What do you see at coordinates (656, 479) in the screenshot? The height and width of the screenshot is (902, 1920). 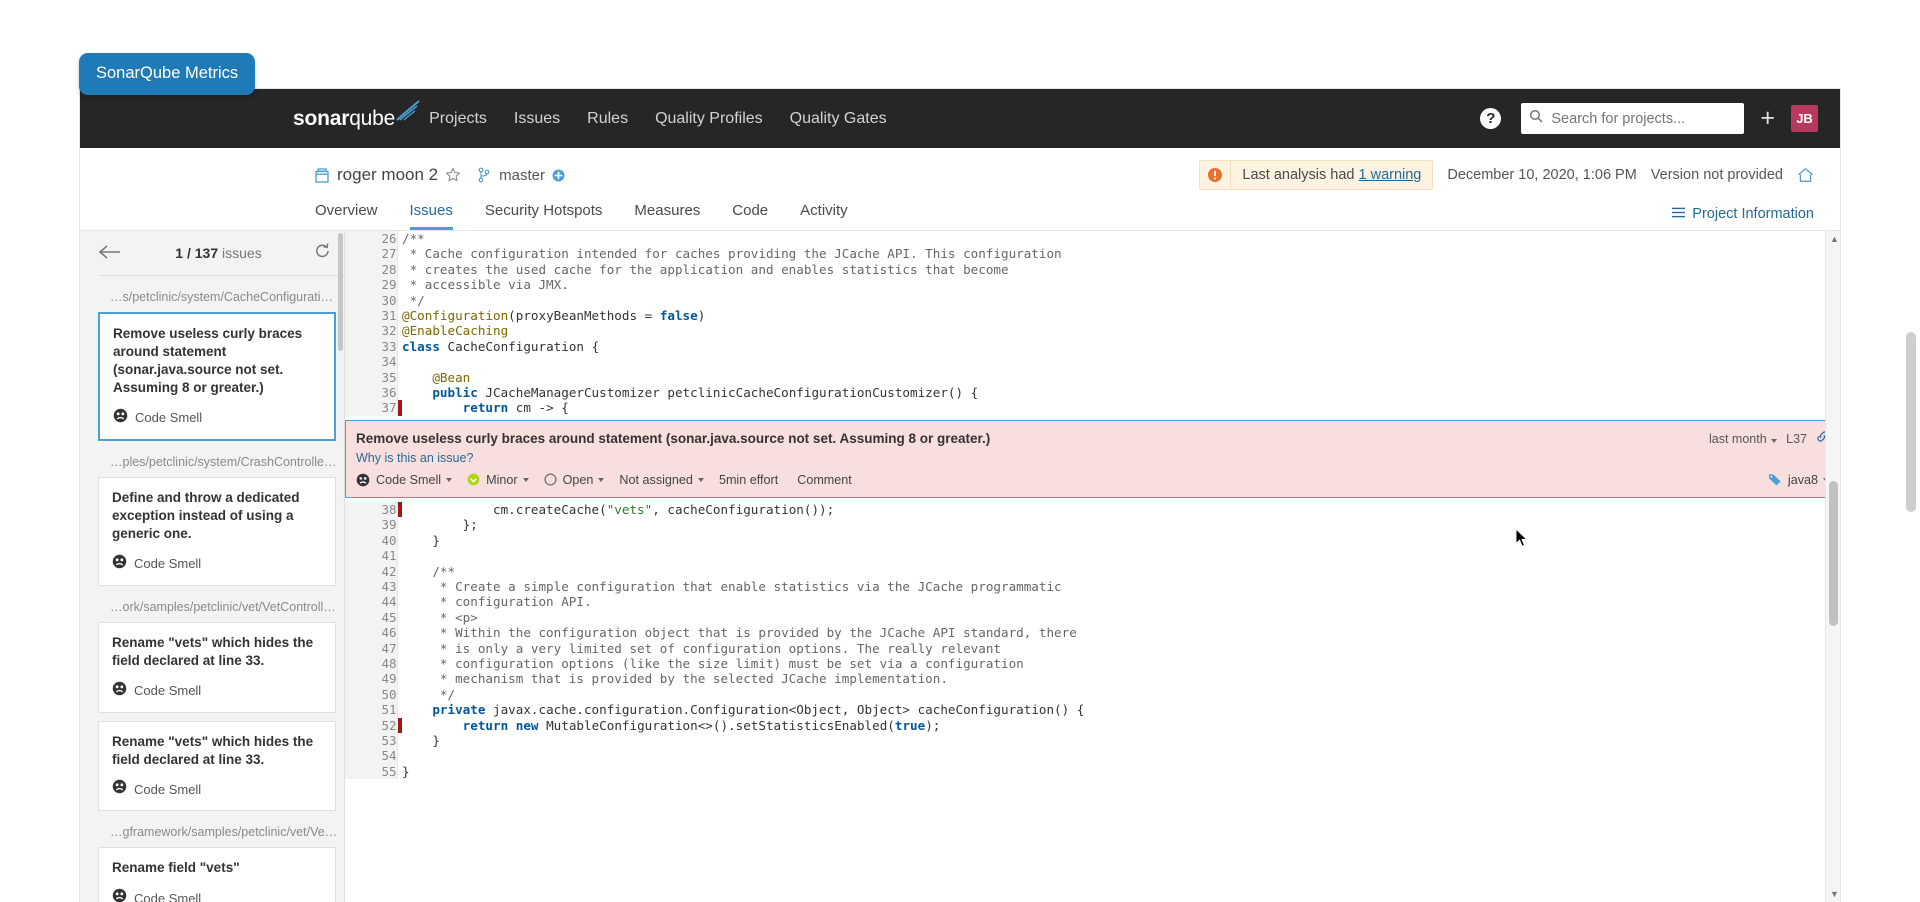 I see `issue-assignee-value: Not assigned` at bounding box center [656, 479].